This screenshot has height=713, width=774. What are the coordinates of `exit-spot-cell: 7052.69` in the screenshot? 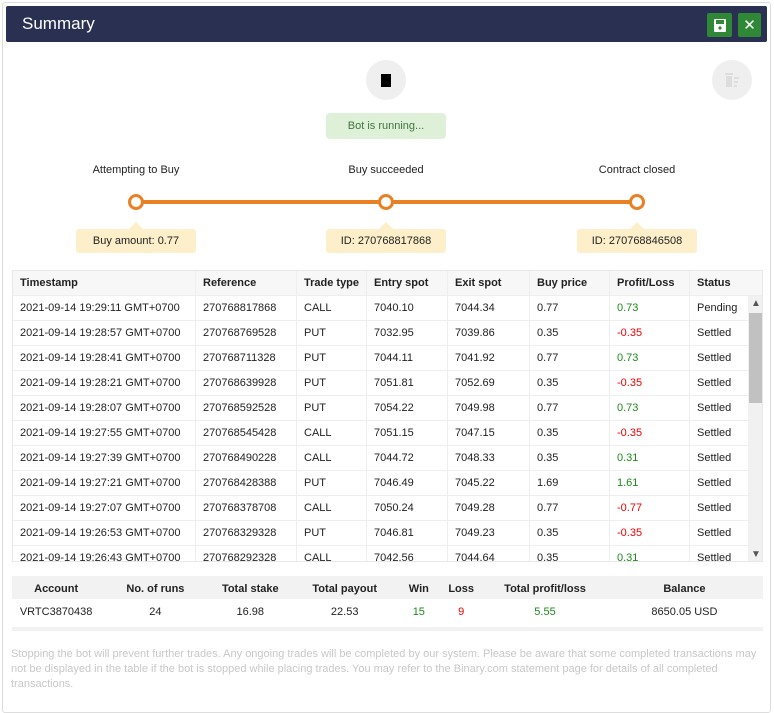 It's located at (489, 383).